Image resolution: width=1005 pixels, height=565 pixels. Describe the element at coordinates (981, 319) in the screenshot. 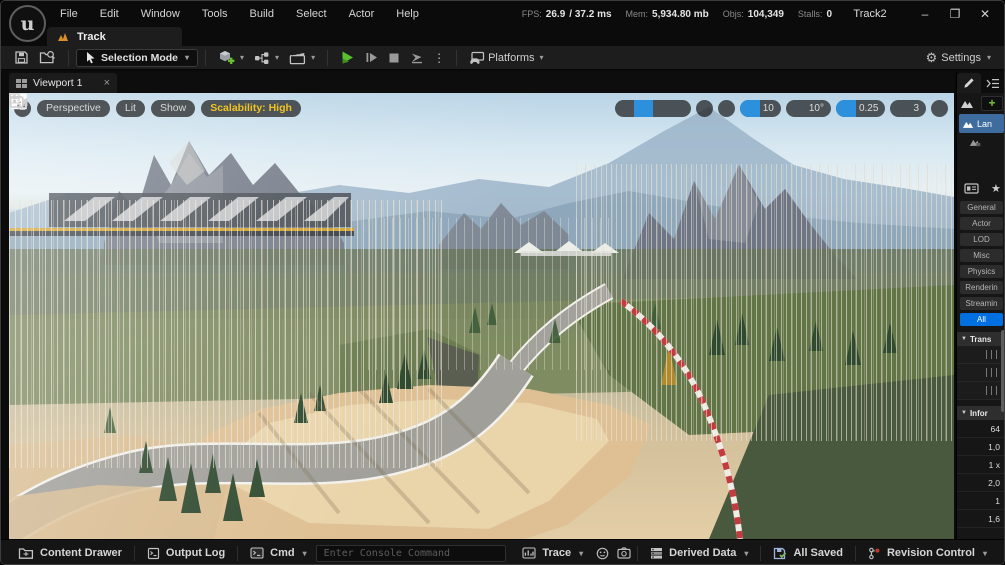

I see `category-all: All` at that location.